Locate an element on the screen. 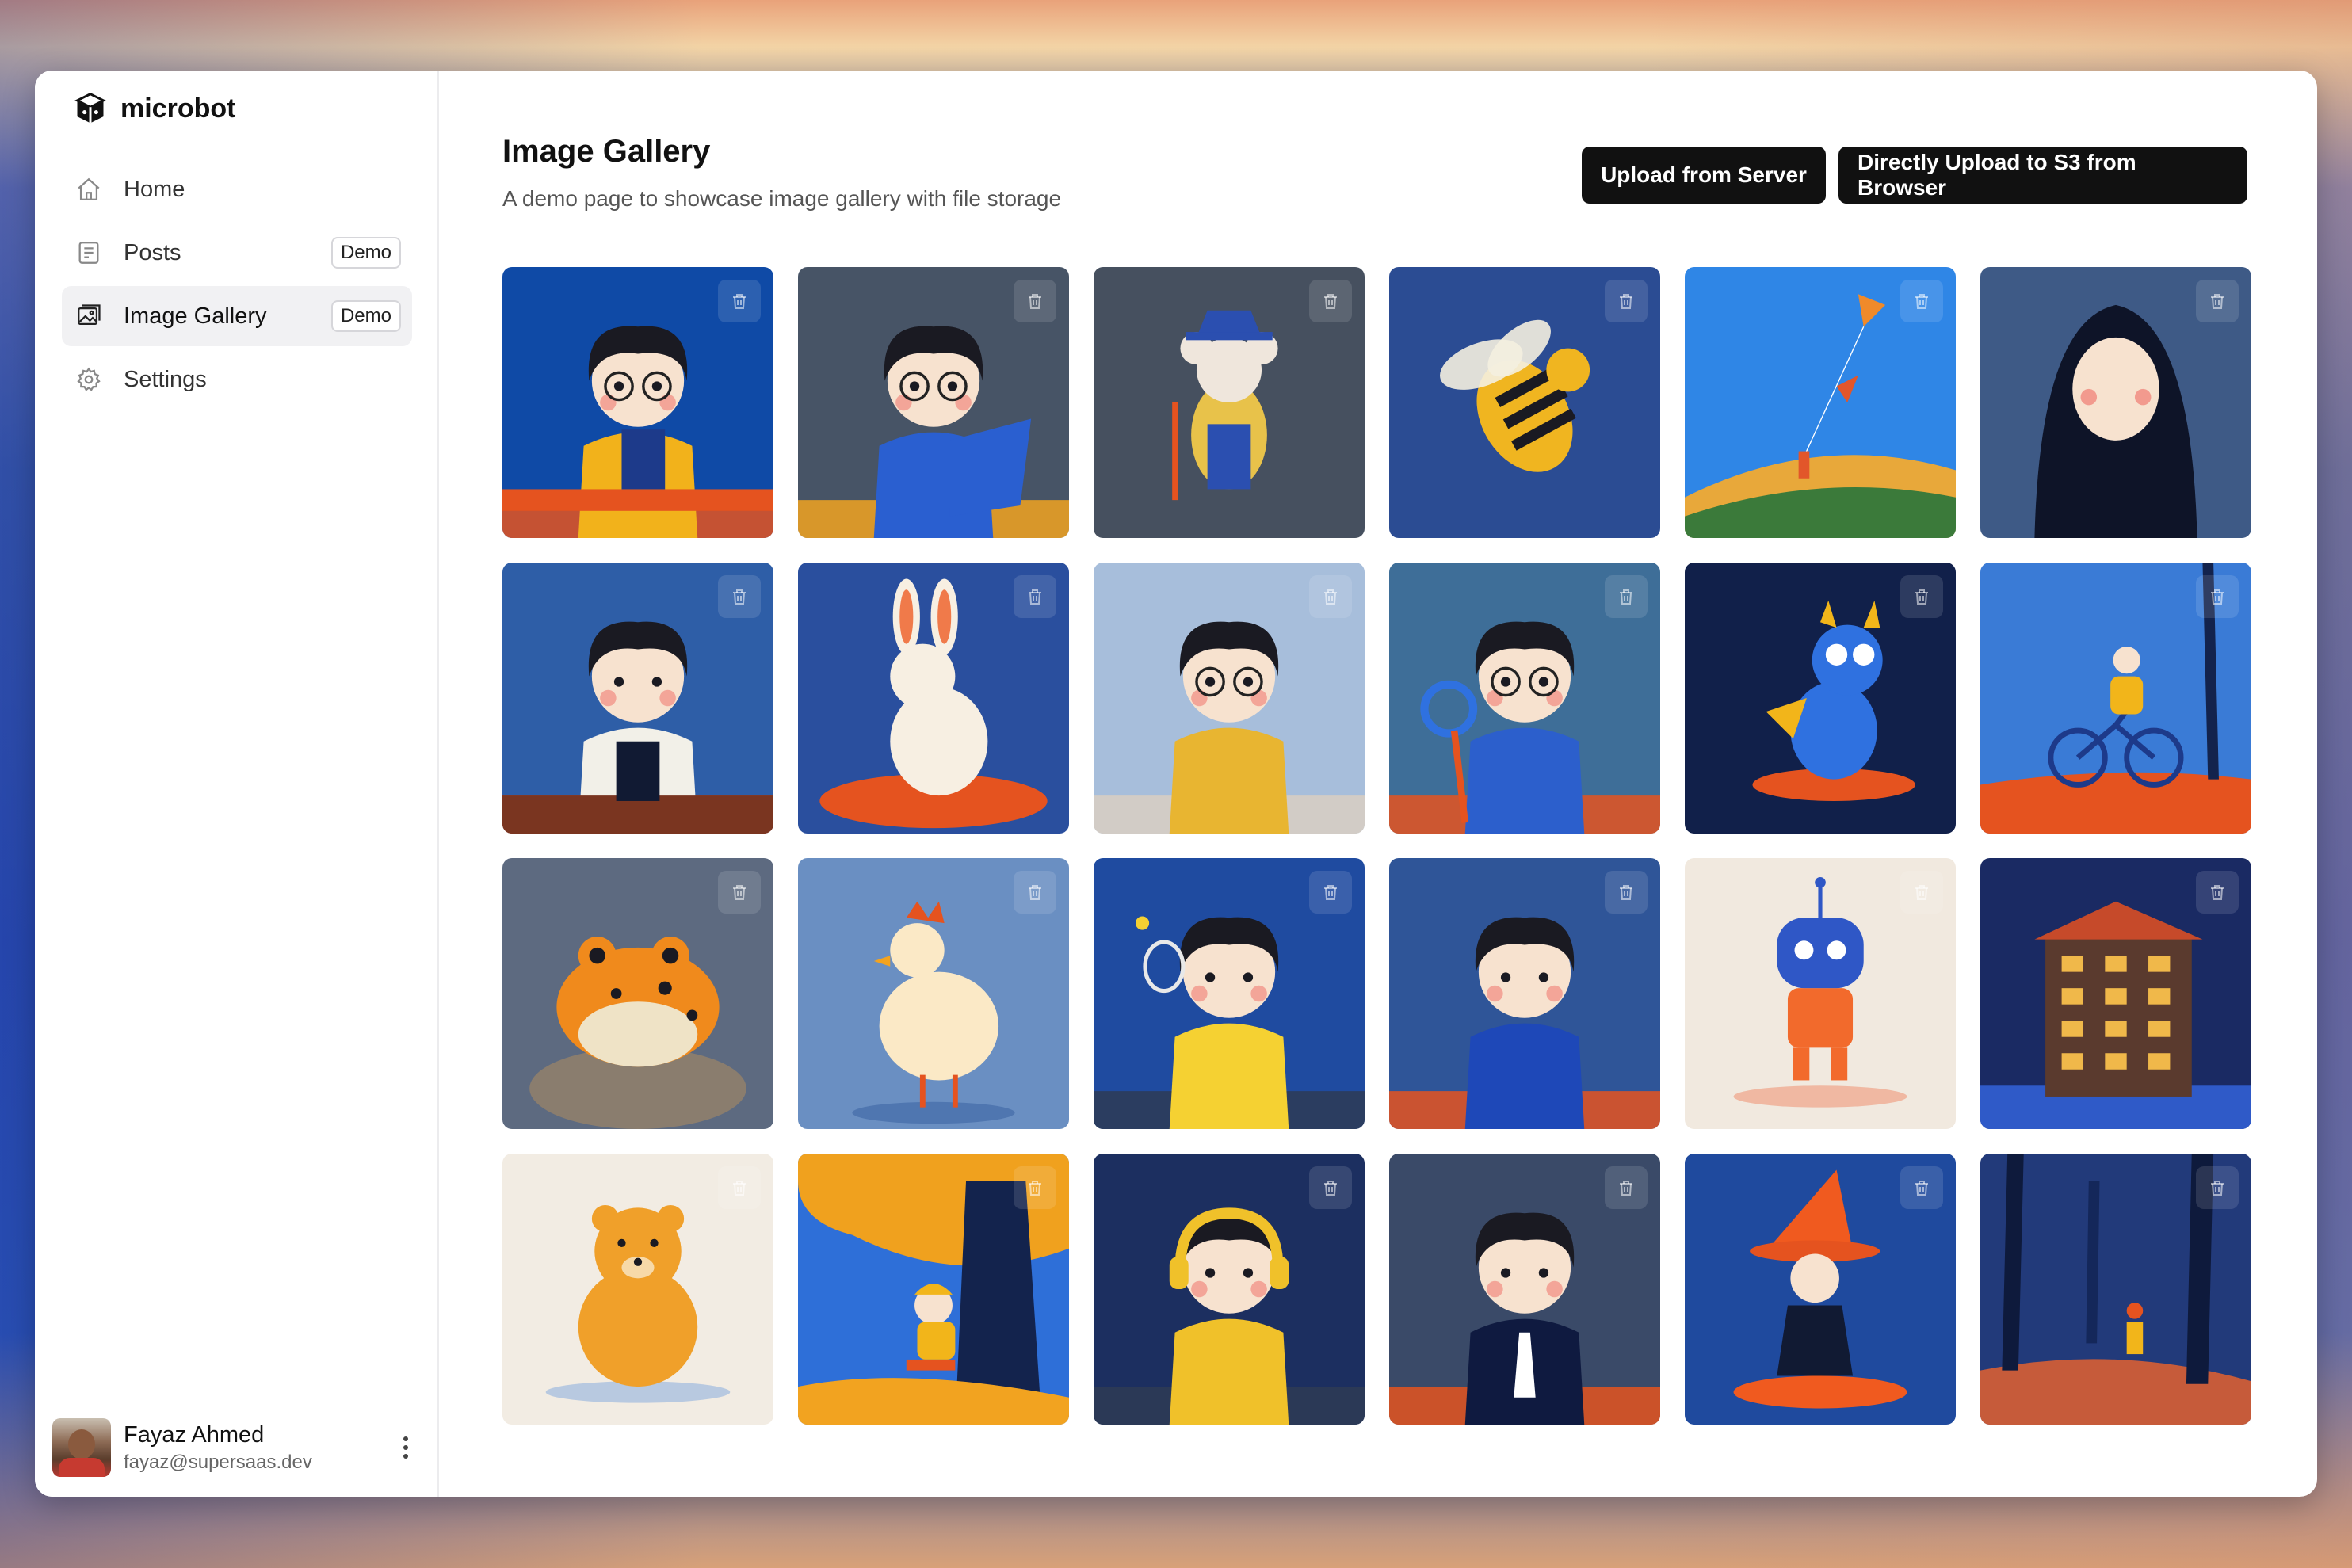 The height and width of the screenshot is (1568, 2352). gallery-image-rabbit is located at coordinates (933, 698).